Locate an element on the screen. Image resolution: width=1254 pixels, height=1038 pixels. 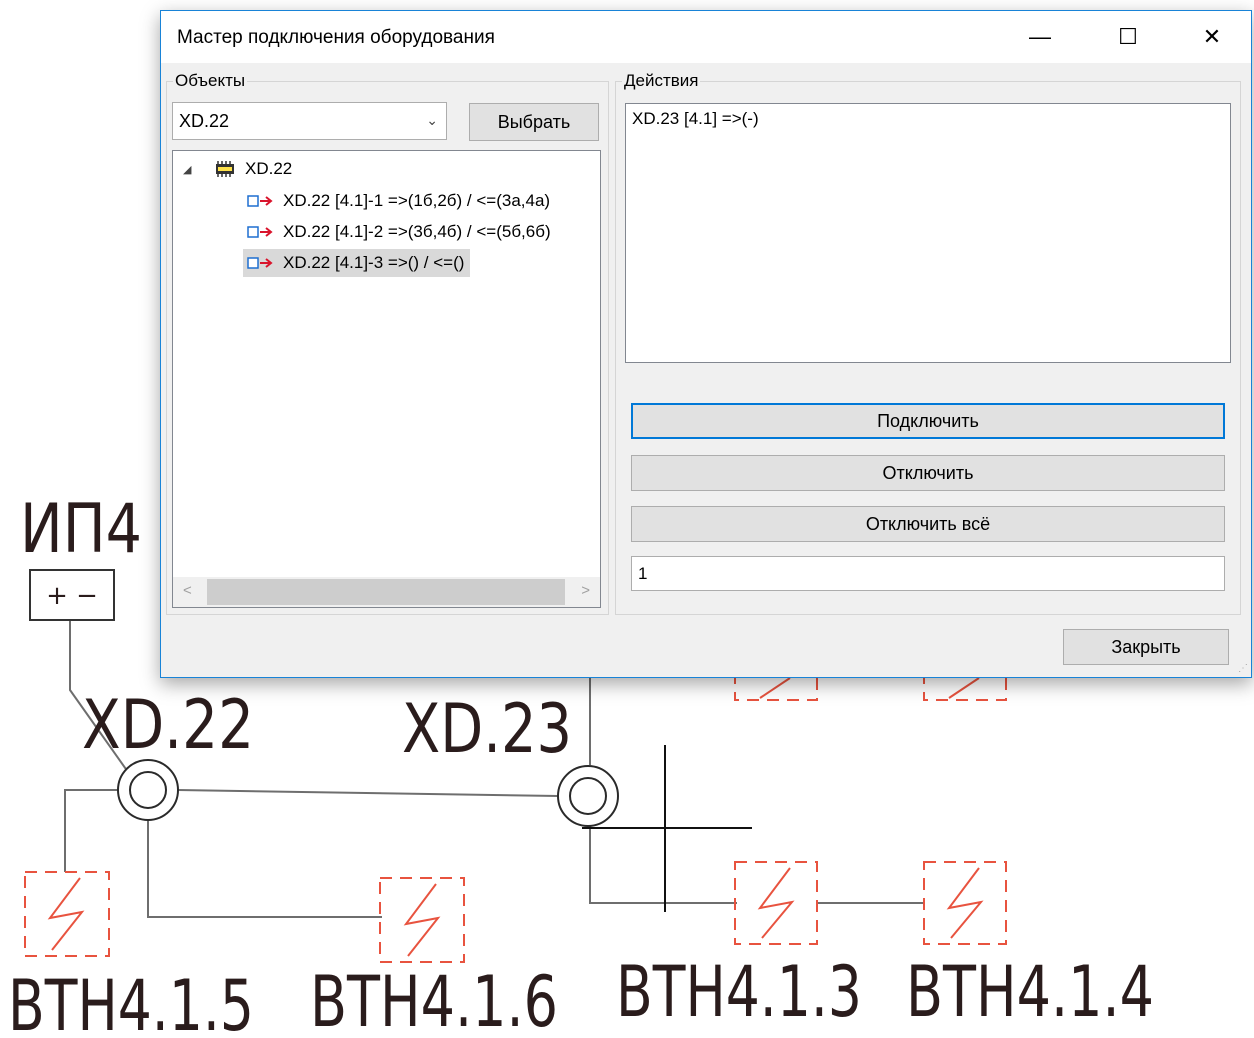
tree-item-selected: XD.22 [4.1]-3 =>() / <=() is located at coordinates (357, 263).